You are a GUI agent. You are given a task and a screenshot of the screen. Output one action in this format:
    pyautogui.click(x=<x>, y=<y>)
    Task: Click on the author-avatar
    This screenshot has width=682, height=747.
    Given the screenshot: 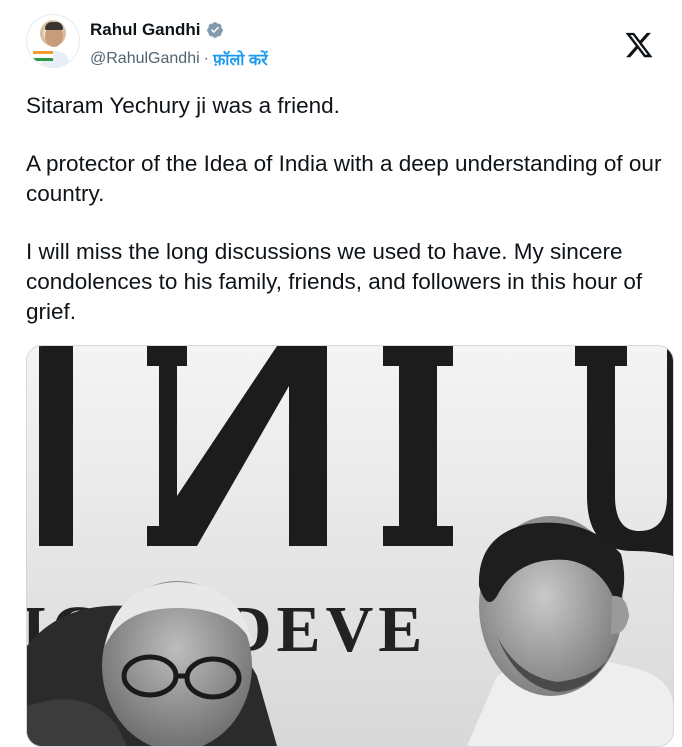 What is the action you would take?
    pyautogui.click(x=53, y=41)
    